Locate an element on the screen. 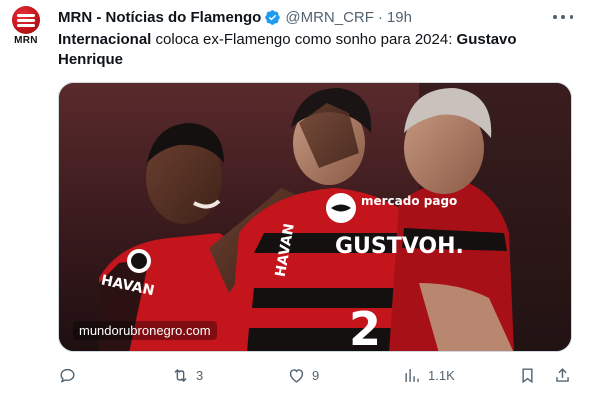 The image size is (599, 411). bookmark-button is located at coordinates (527, 375).